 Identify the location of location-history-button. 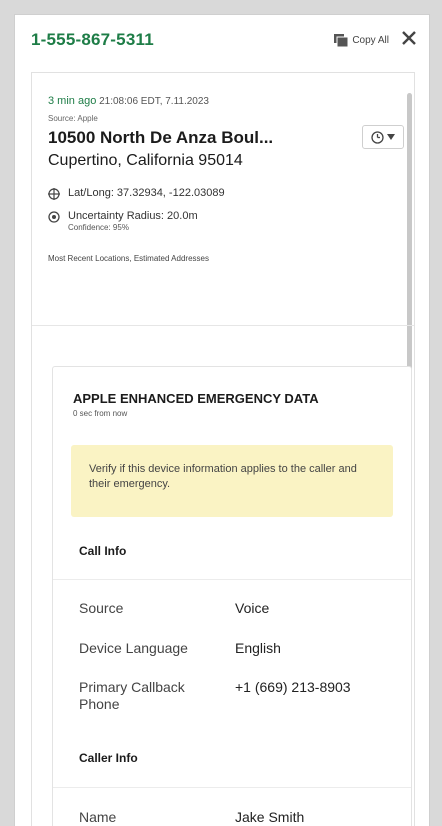
(383, 137).